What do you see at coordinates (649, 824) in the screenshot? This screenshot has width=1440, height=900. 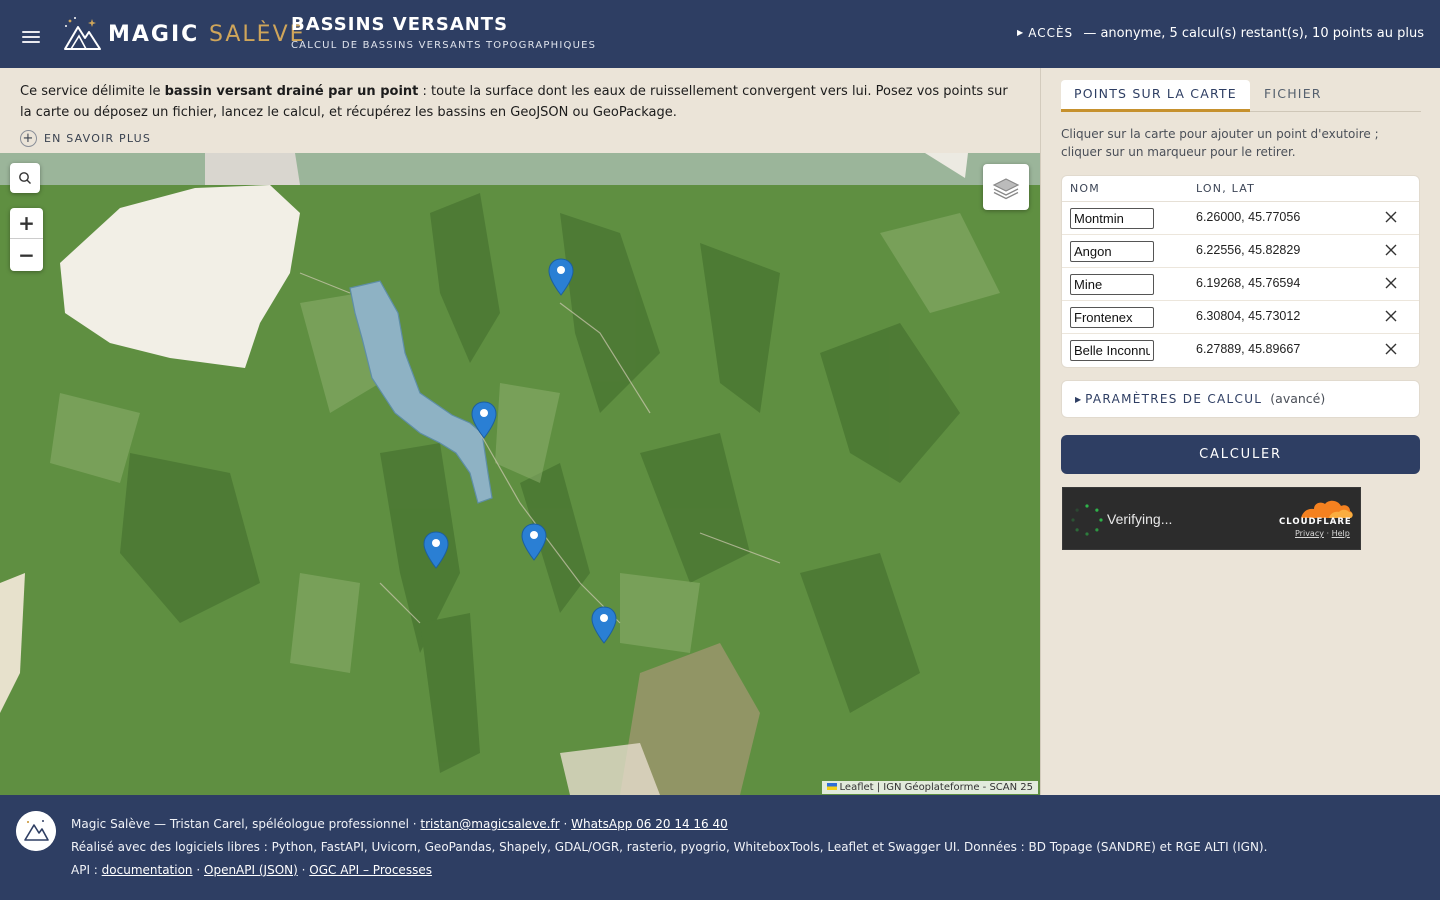 I see `whatsapp-link: WhatsApp 06 20 14 16 40` at bounding box center [649, 824].